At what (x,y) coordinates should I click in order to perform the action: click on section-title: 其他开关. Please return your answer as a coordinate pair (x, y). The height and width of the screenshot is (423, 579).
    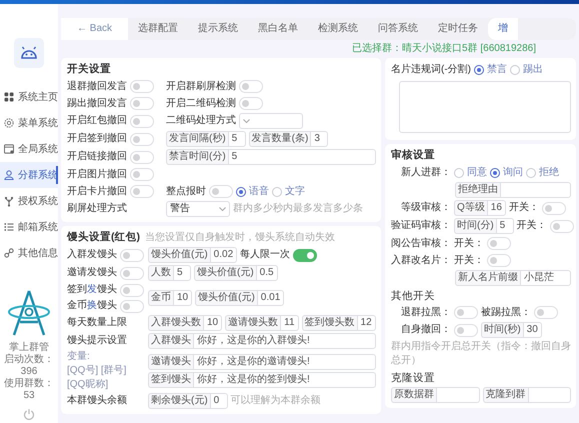
    Looking at the image, I should click on (413, 295).